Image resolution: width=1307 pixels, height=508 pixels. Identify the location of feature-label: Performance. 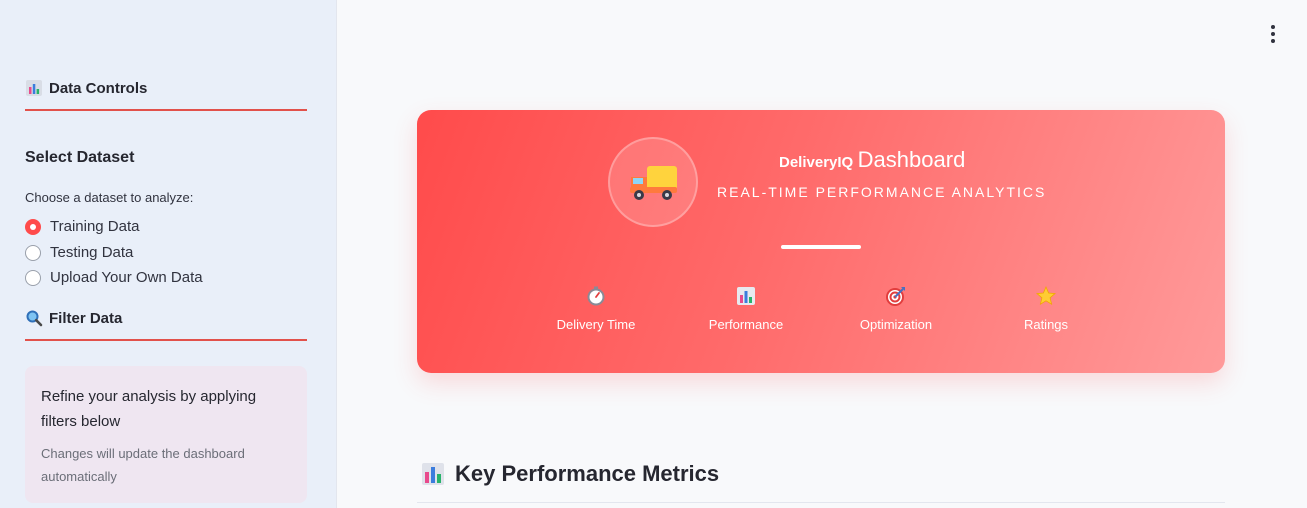
(746, 324).